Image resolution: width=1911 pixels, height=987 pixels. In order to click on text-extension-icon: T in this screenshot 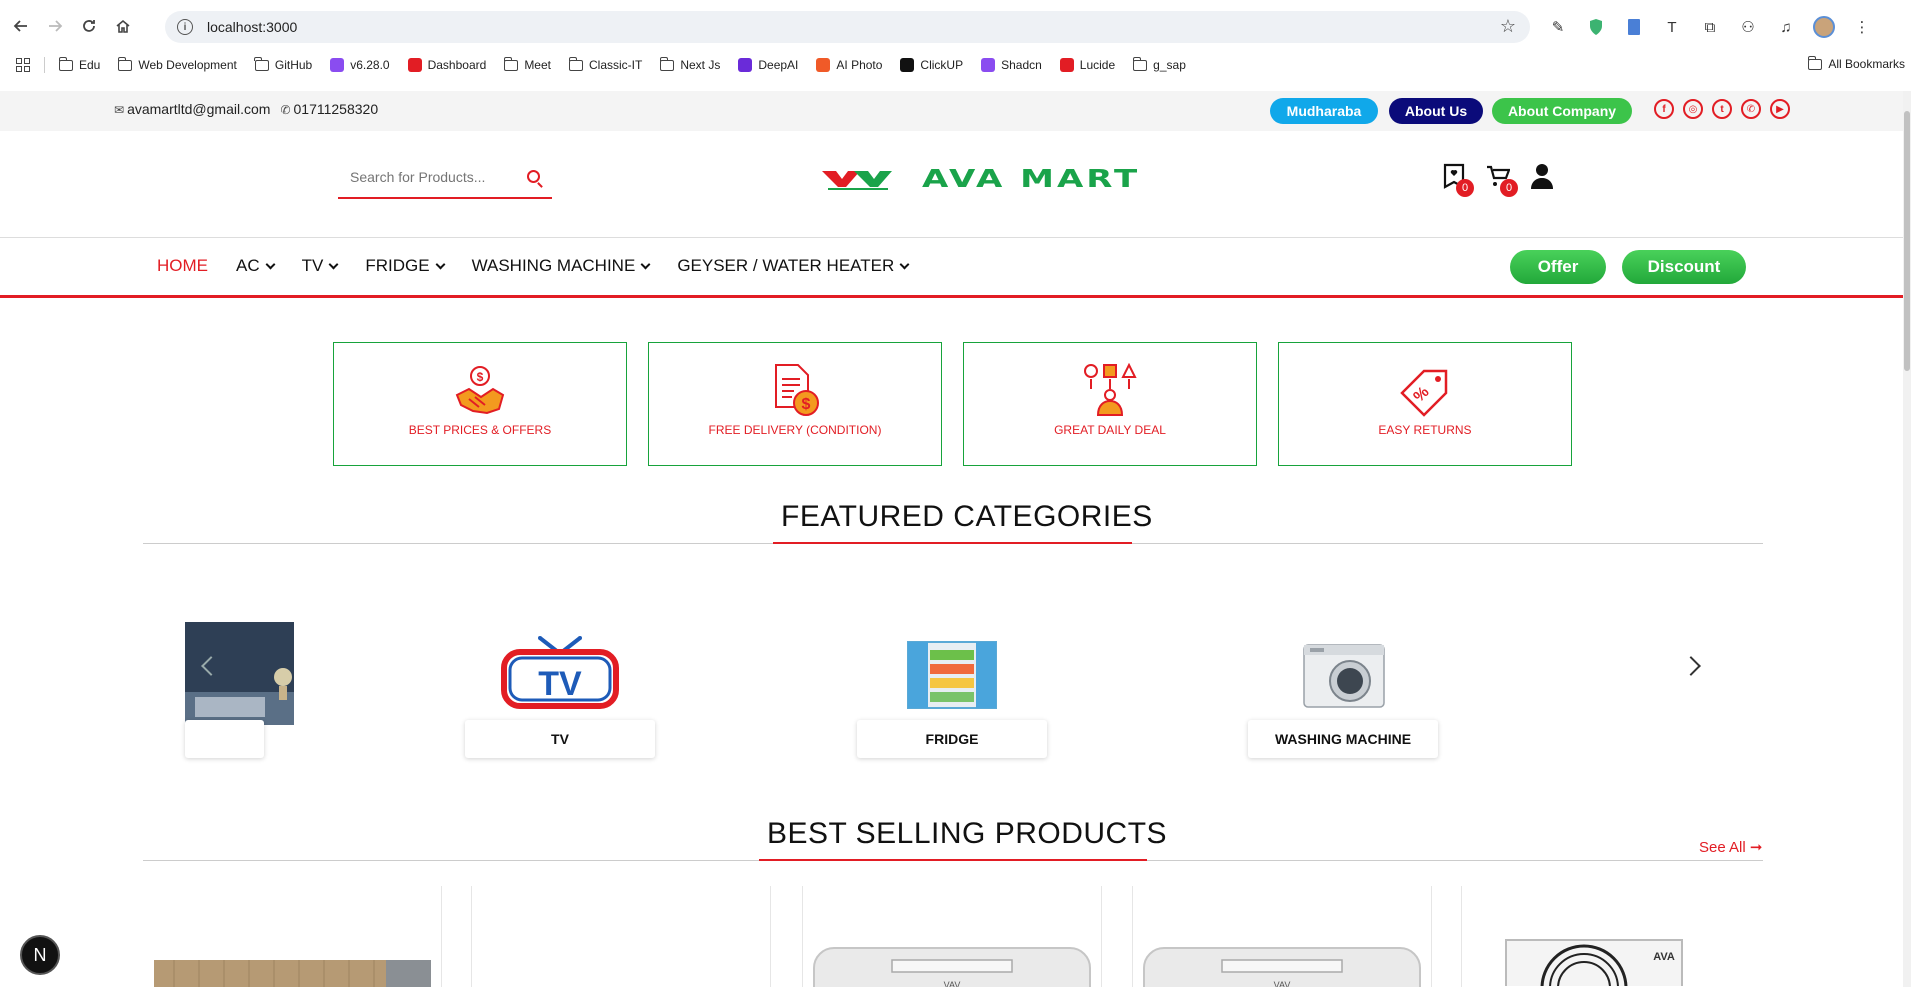, I will do `click(1672, 27)`.